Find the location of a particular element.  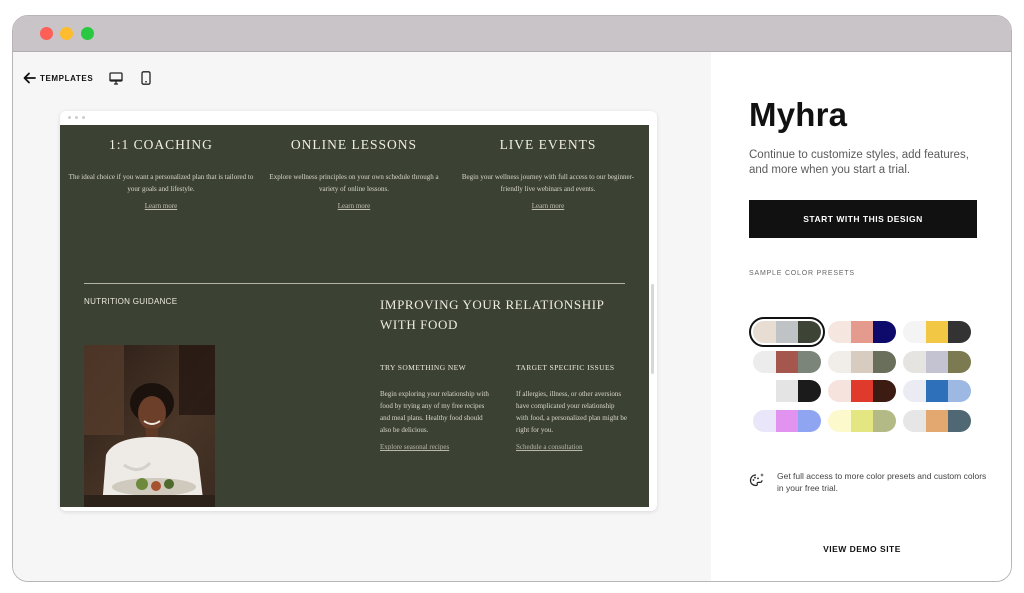

section-divider is located at coordinates (354, 283).